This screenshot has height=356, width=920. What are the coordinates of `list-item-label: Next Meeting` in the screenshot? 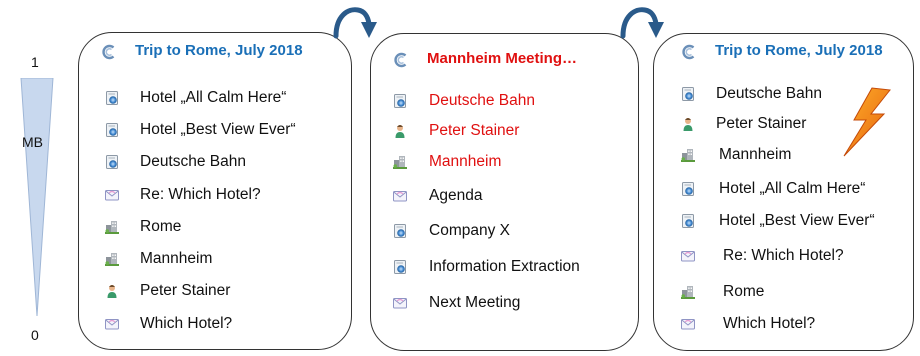 It's located at (475, 302).